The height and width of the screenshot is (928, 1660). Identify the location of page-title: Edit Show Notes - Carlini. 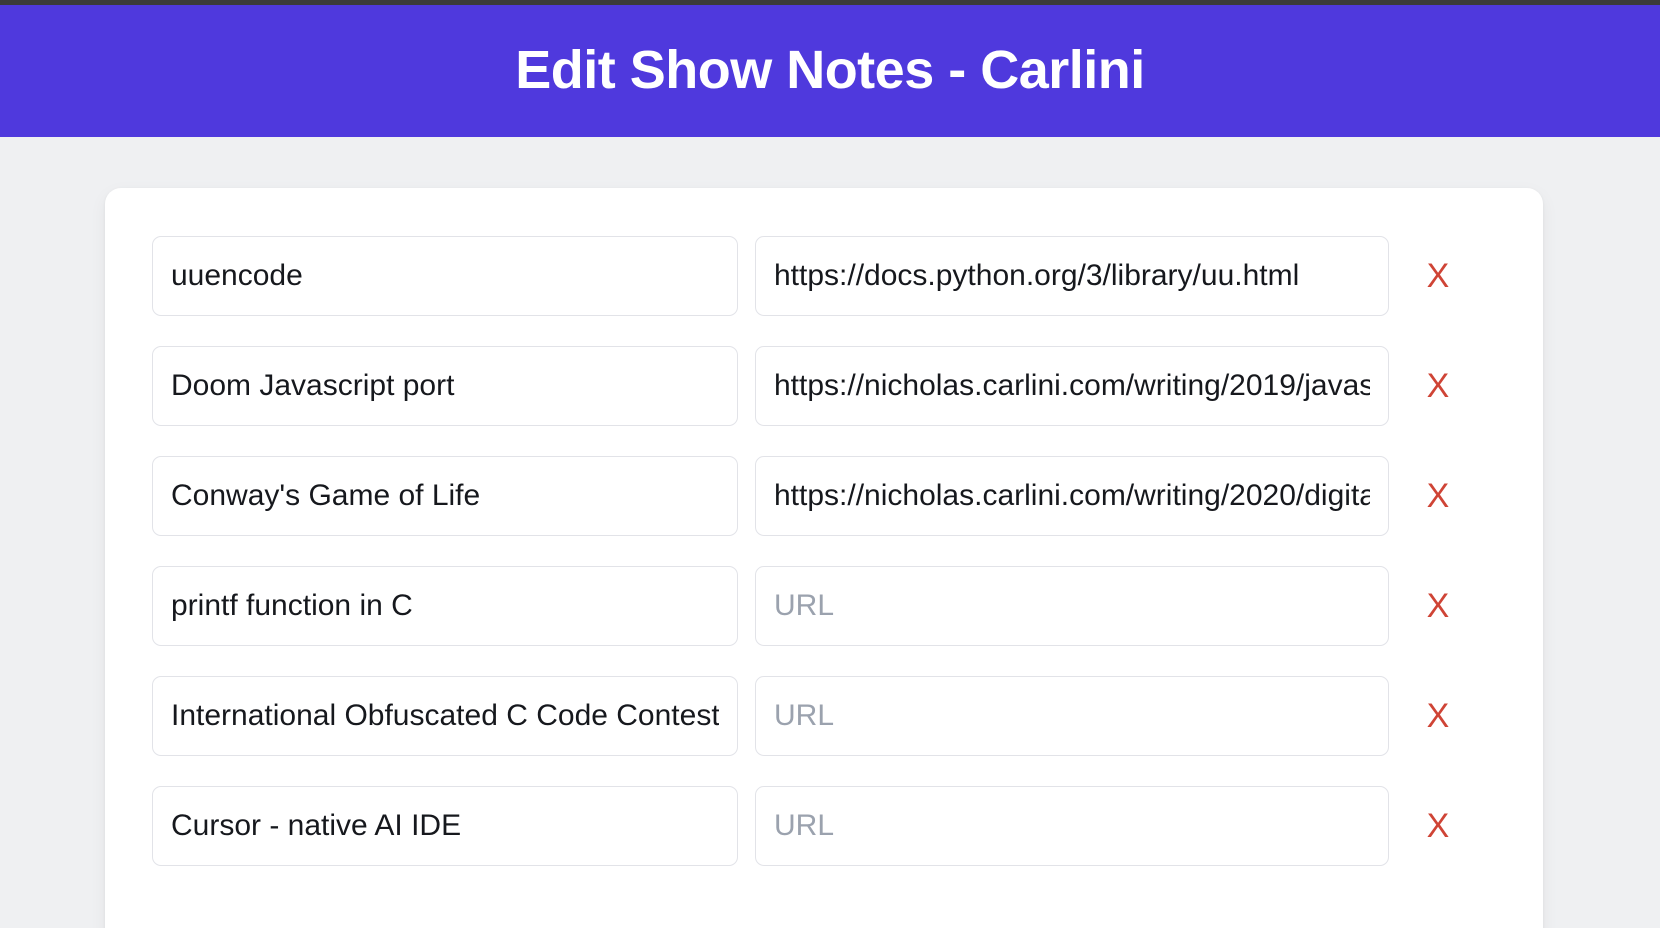
(830, 70).